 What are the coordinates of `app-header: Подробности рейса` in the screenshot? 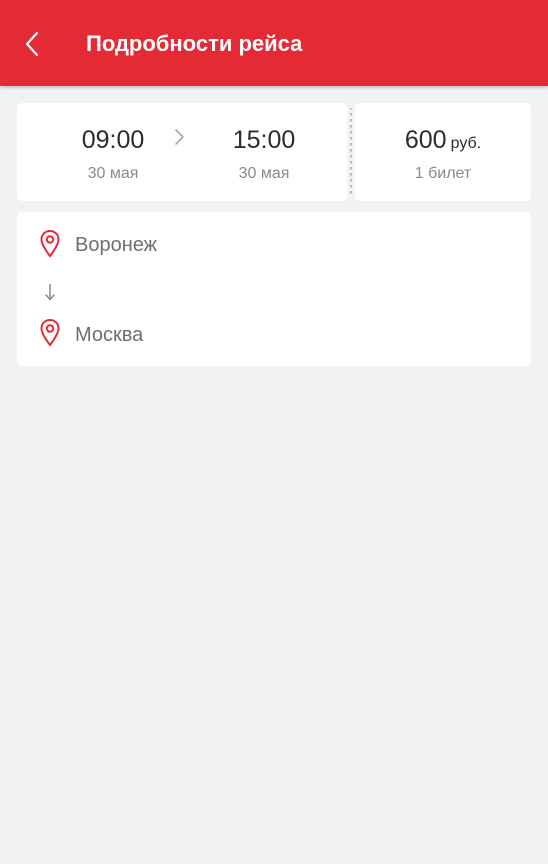 It's located at (274, 43).